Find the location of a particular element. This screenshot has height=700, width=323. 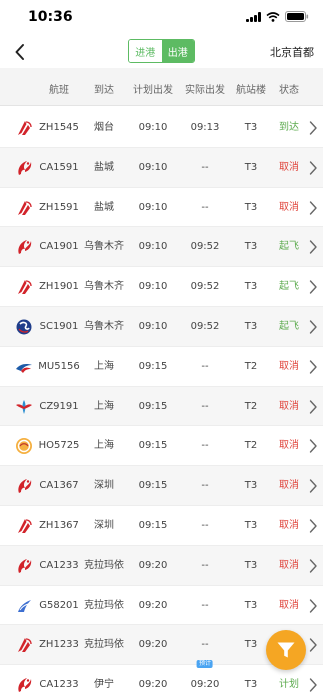

flight-row: CA1901 乌鲁木齐 09:10 09:52 T3 起飞 is located at coordinates (161, 247).